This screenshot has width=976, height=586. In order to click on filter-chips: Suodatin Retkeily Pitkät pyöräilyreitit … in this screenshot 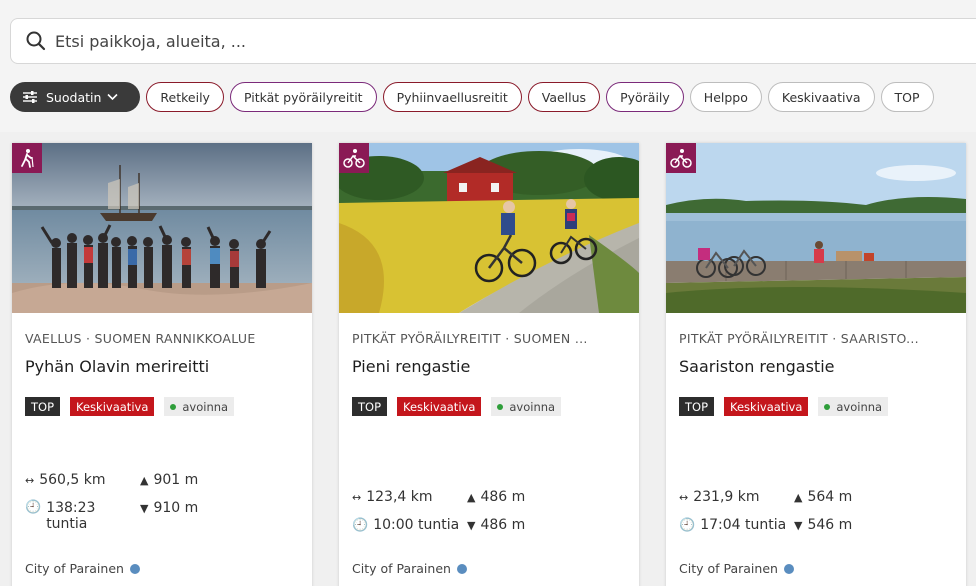, I will do `click(475, 97)`.